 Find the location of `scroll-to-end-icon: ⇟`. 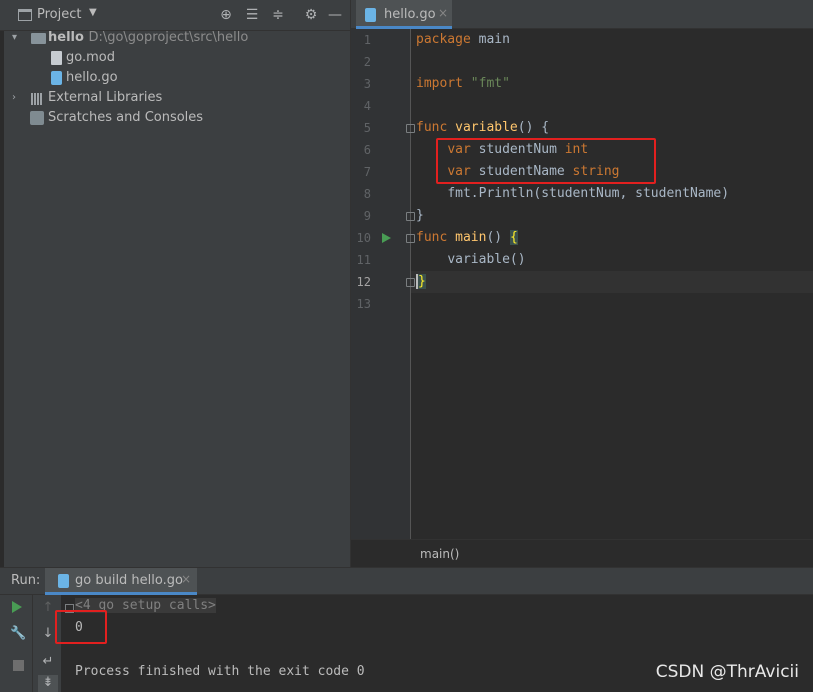

scroll-to-end-icon: ⇟ is located at coordinates (48, 683).